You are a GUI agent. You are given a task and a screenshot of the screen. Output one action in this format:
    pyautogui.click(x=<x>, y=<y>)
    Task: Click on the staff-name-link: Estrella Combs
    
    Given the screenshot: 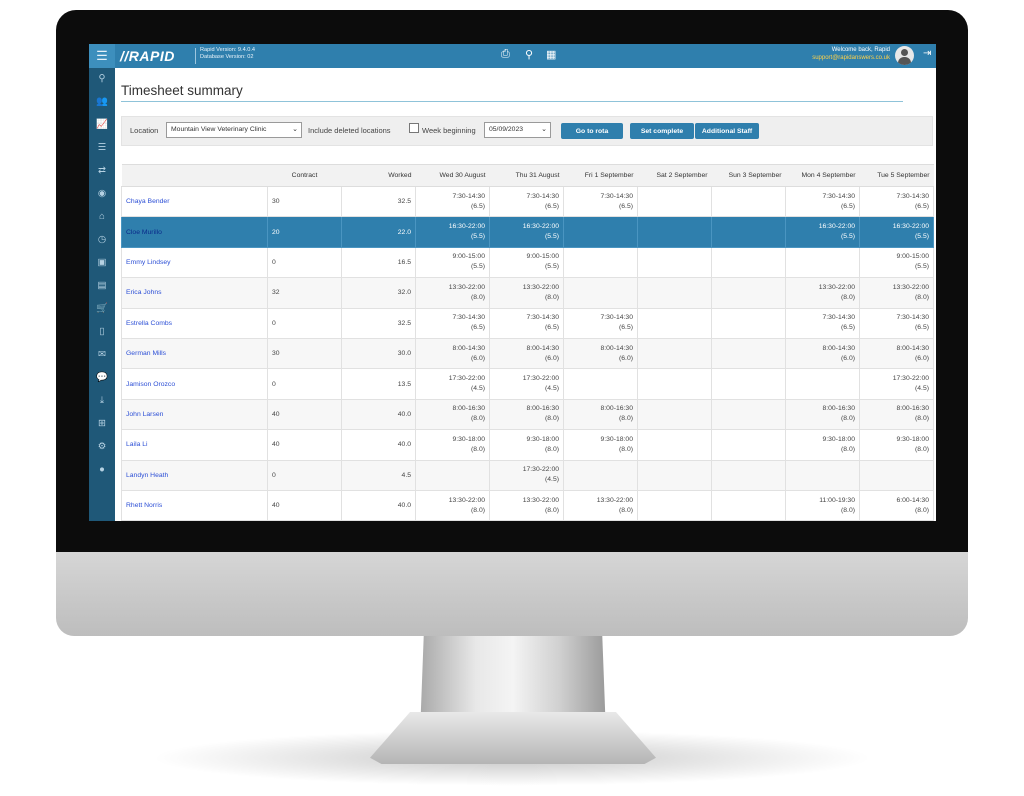 What is the action you would take?
    pyautogui.click(x=194, y=323)
    